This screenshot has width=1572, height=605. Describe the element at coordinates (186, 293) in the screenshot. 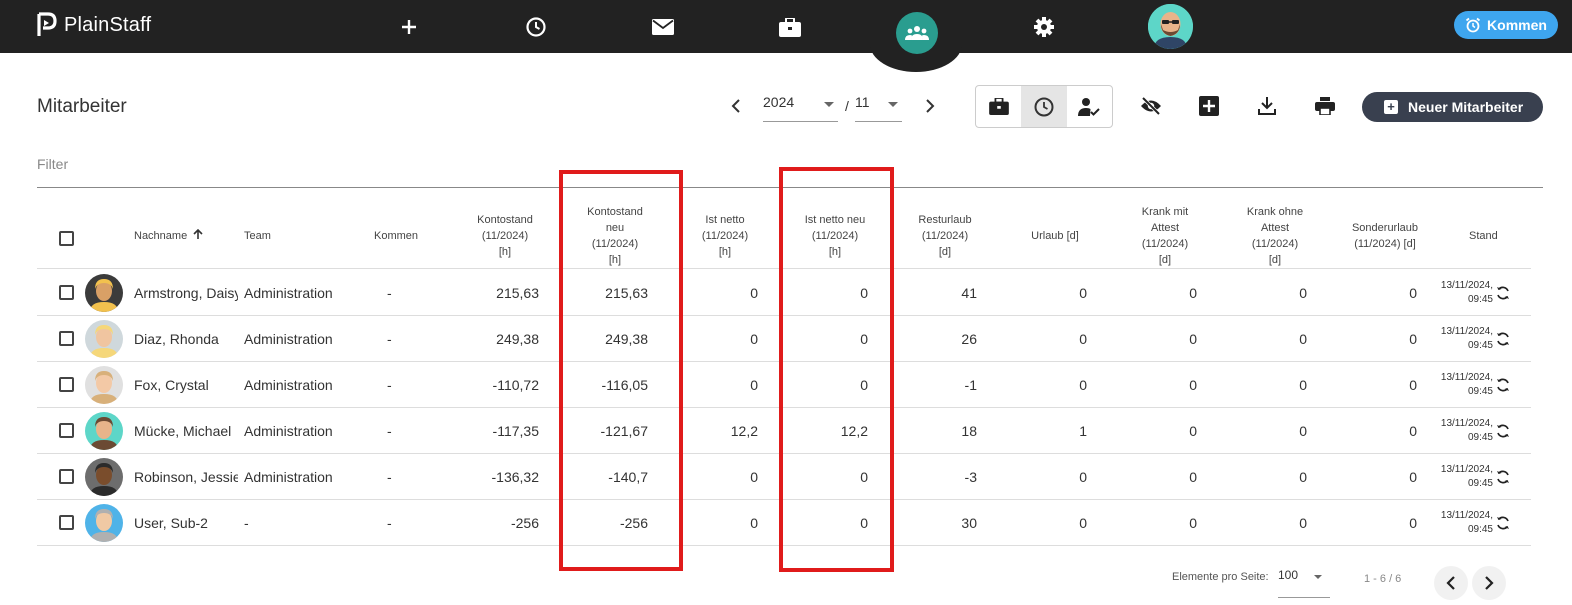

I see `employee-name: Armstrong, Daisy` at that location.